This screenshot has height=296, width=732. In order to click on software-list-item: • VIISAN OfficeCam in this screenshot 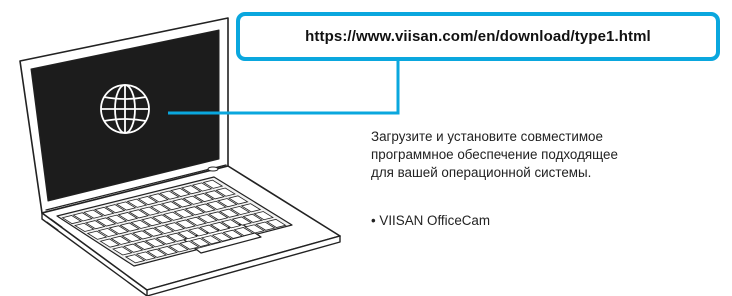, I will do `click(431, 220)`.